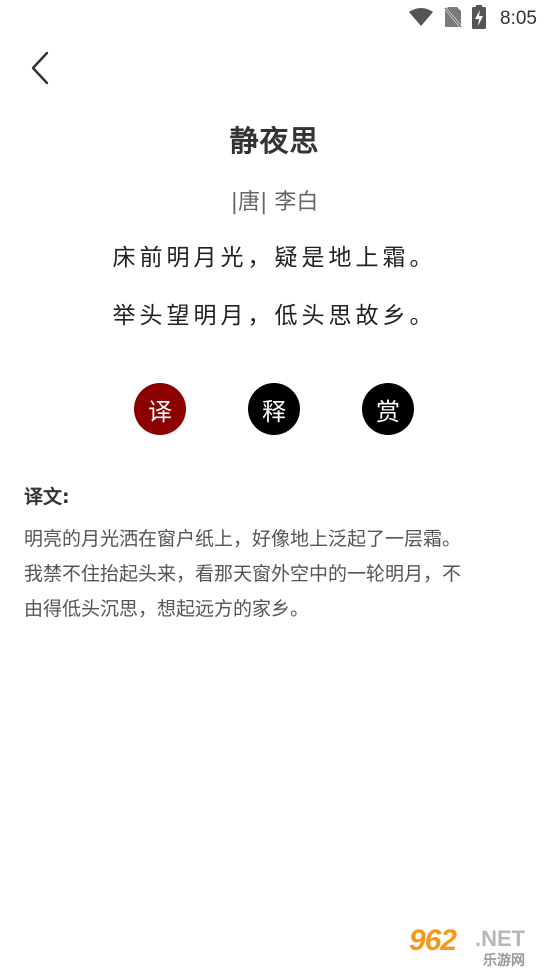 The width and height of the screenshot is (549, 976). I want to click on action-buttons: 译 释 赏, so click(274, 409).